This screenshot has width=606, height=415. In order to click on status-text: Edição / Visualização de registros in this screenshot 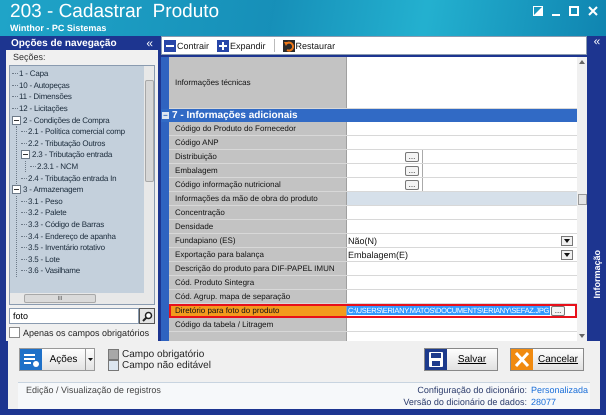, I will do `click(93, 391)`.